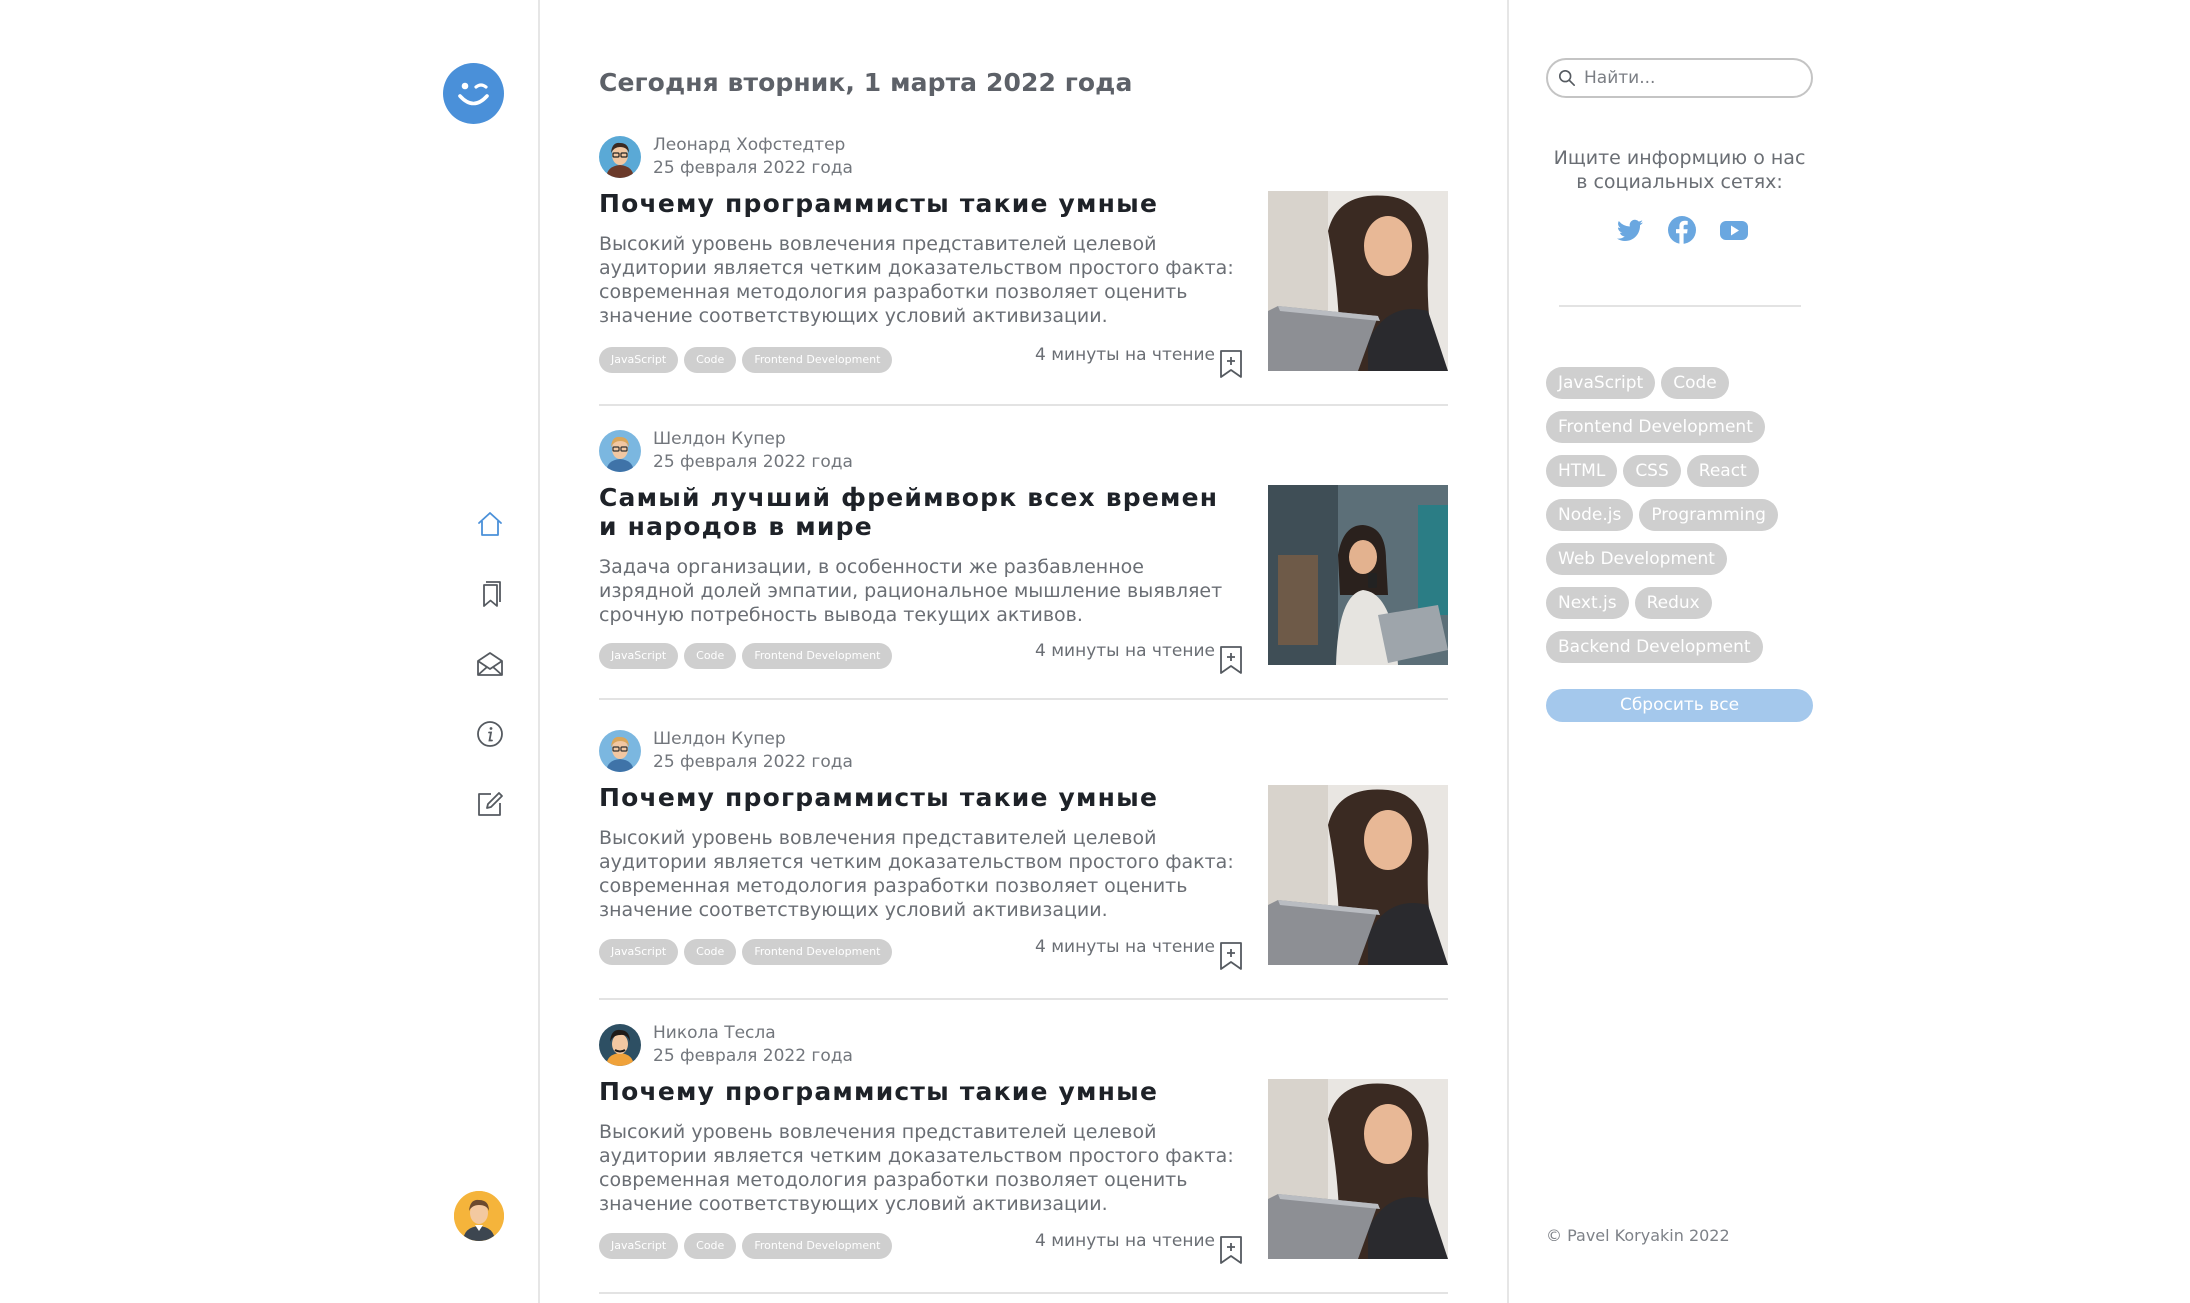  What do you see at coordinates (1695, 383) in the screenshot?
I see `tag-filter-chip: Code` at bounding box center [1695, 383].